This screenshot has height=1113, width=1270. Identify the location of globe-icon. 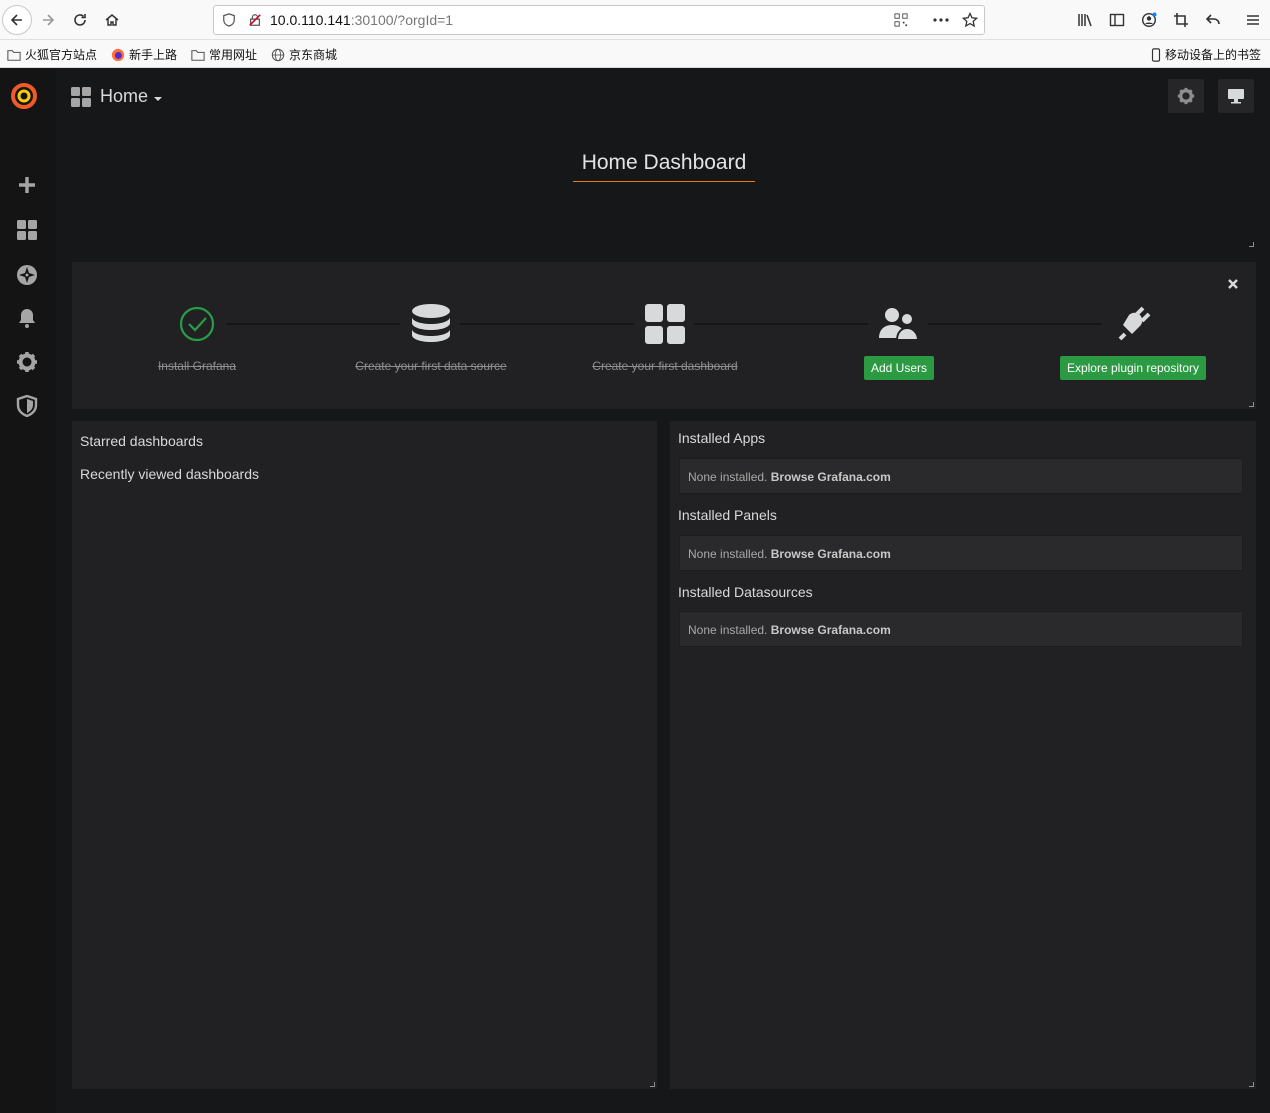
(278, 54).